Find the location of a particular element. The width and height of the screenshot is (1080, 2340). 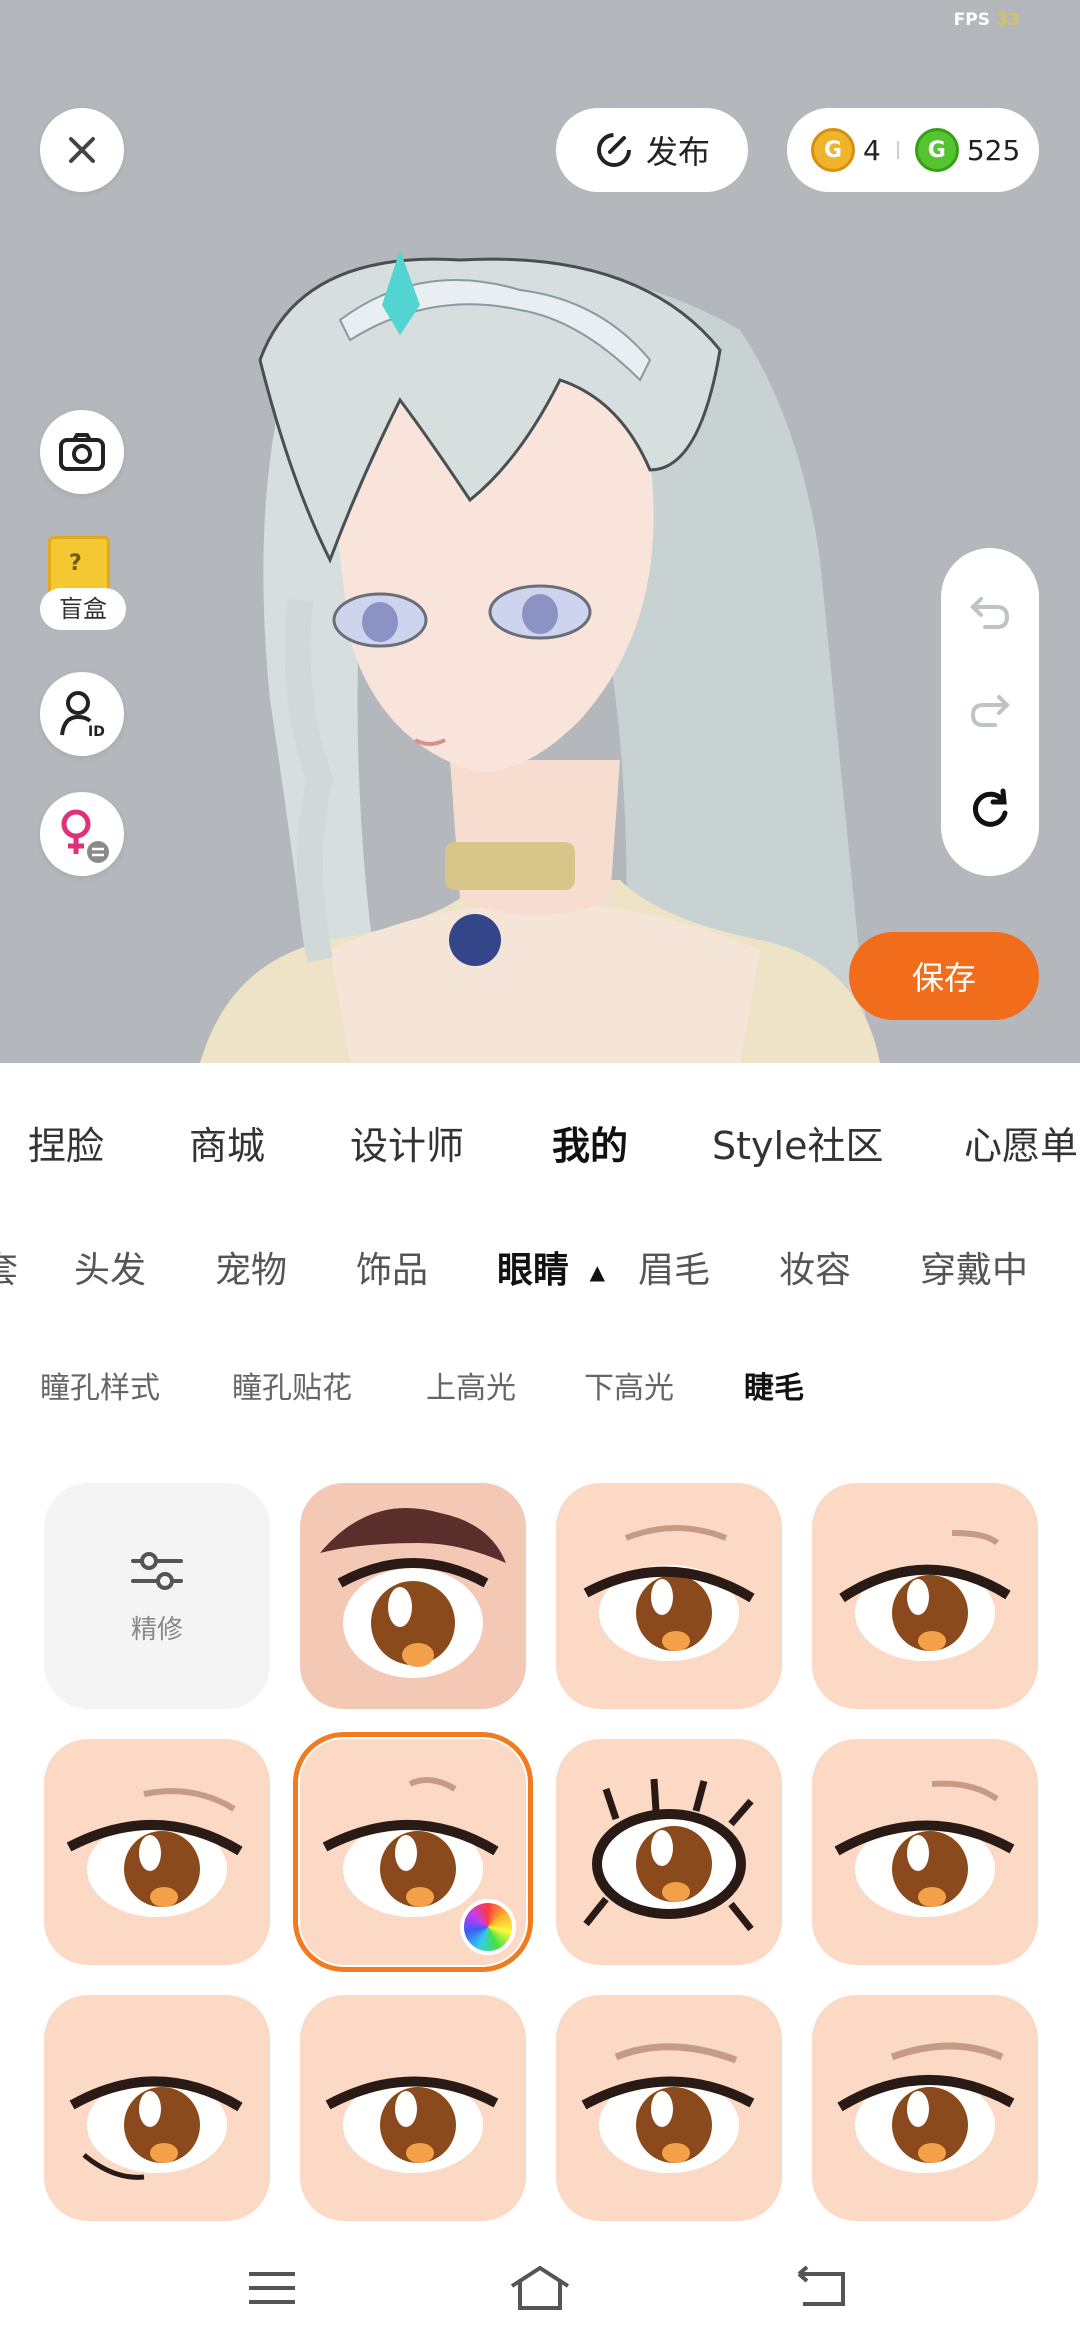

category-eyes: 眼睛 ▲ is located at coordinates (551, 1267).